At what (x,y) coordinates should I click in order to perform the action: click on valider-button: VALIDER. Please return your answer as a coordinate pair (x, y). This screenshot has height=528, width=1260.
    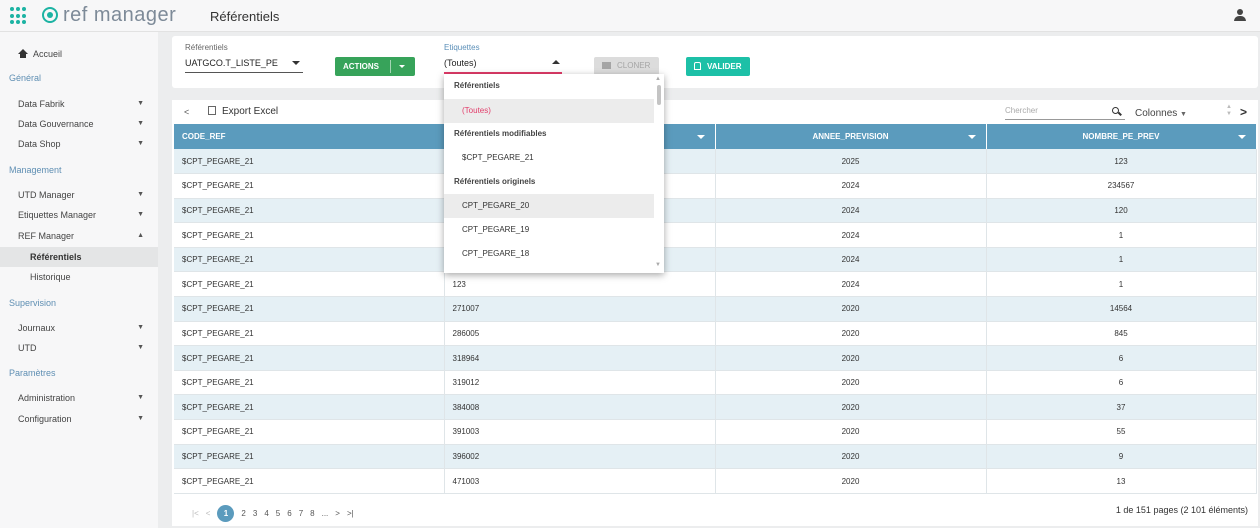
    Looking at the image, I should click on (718, 66).